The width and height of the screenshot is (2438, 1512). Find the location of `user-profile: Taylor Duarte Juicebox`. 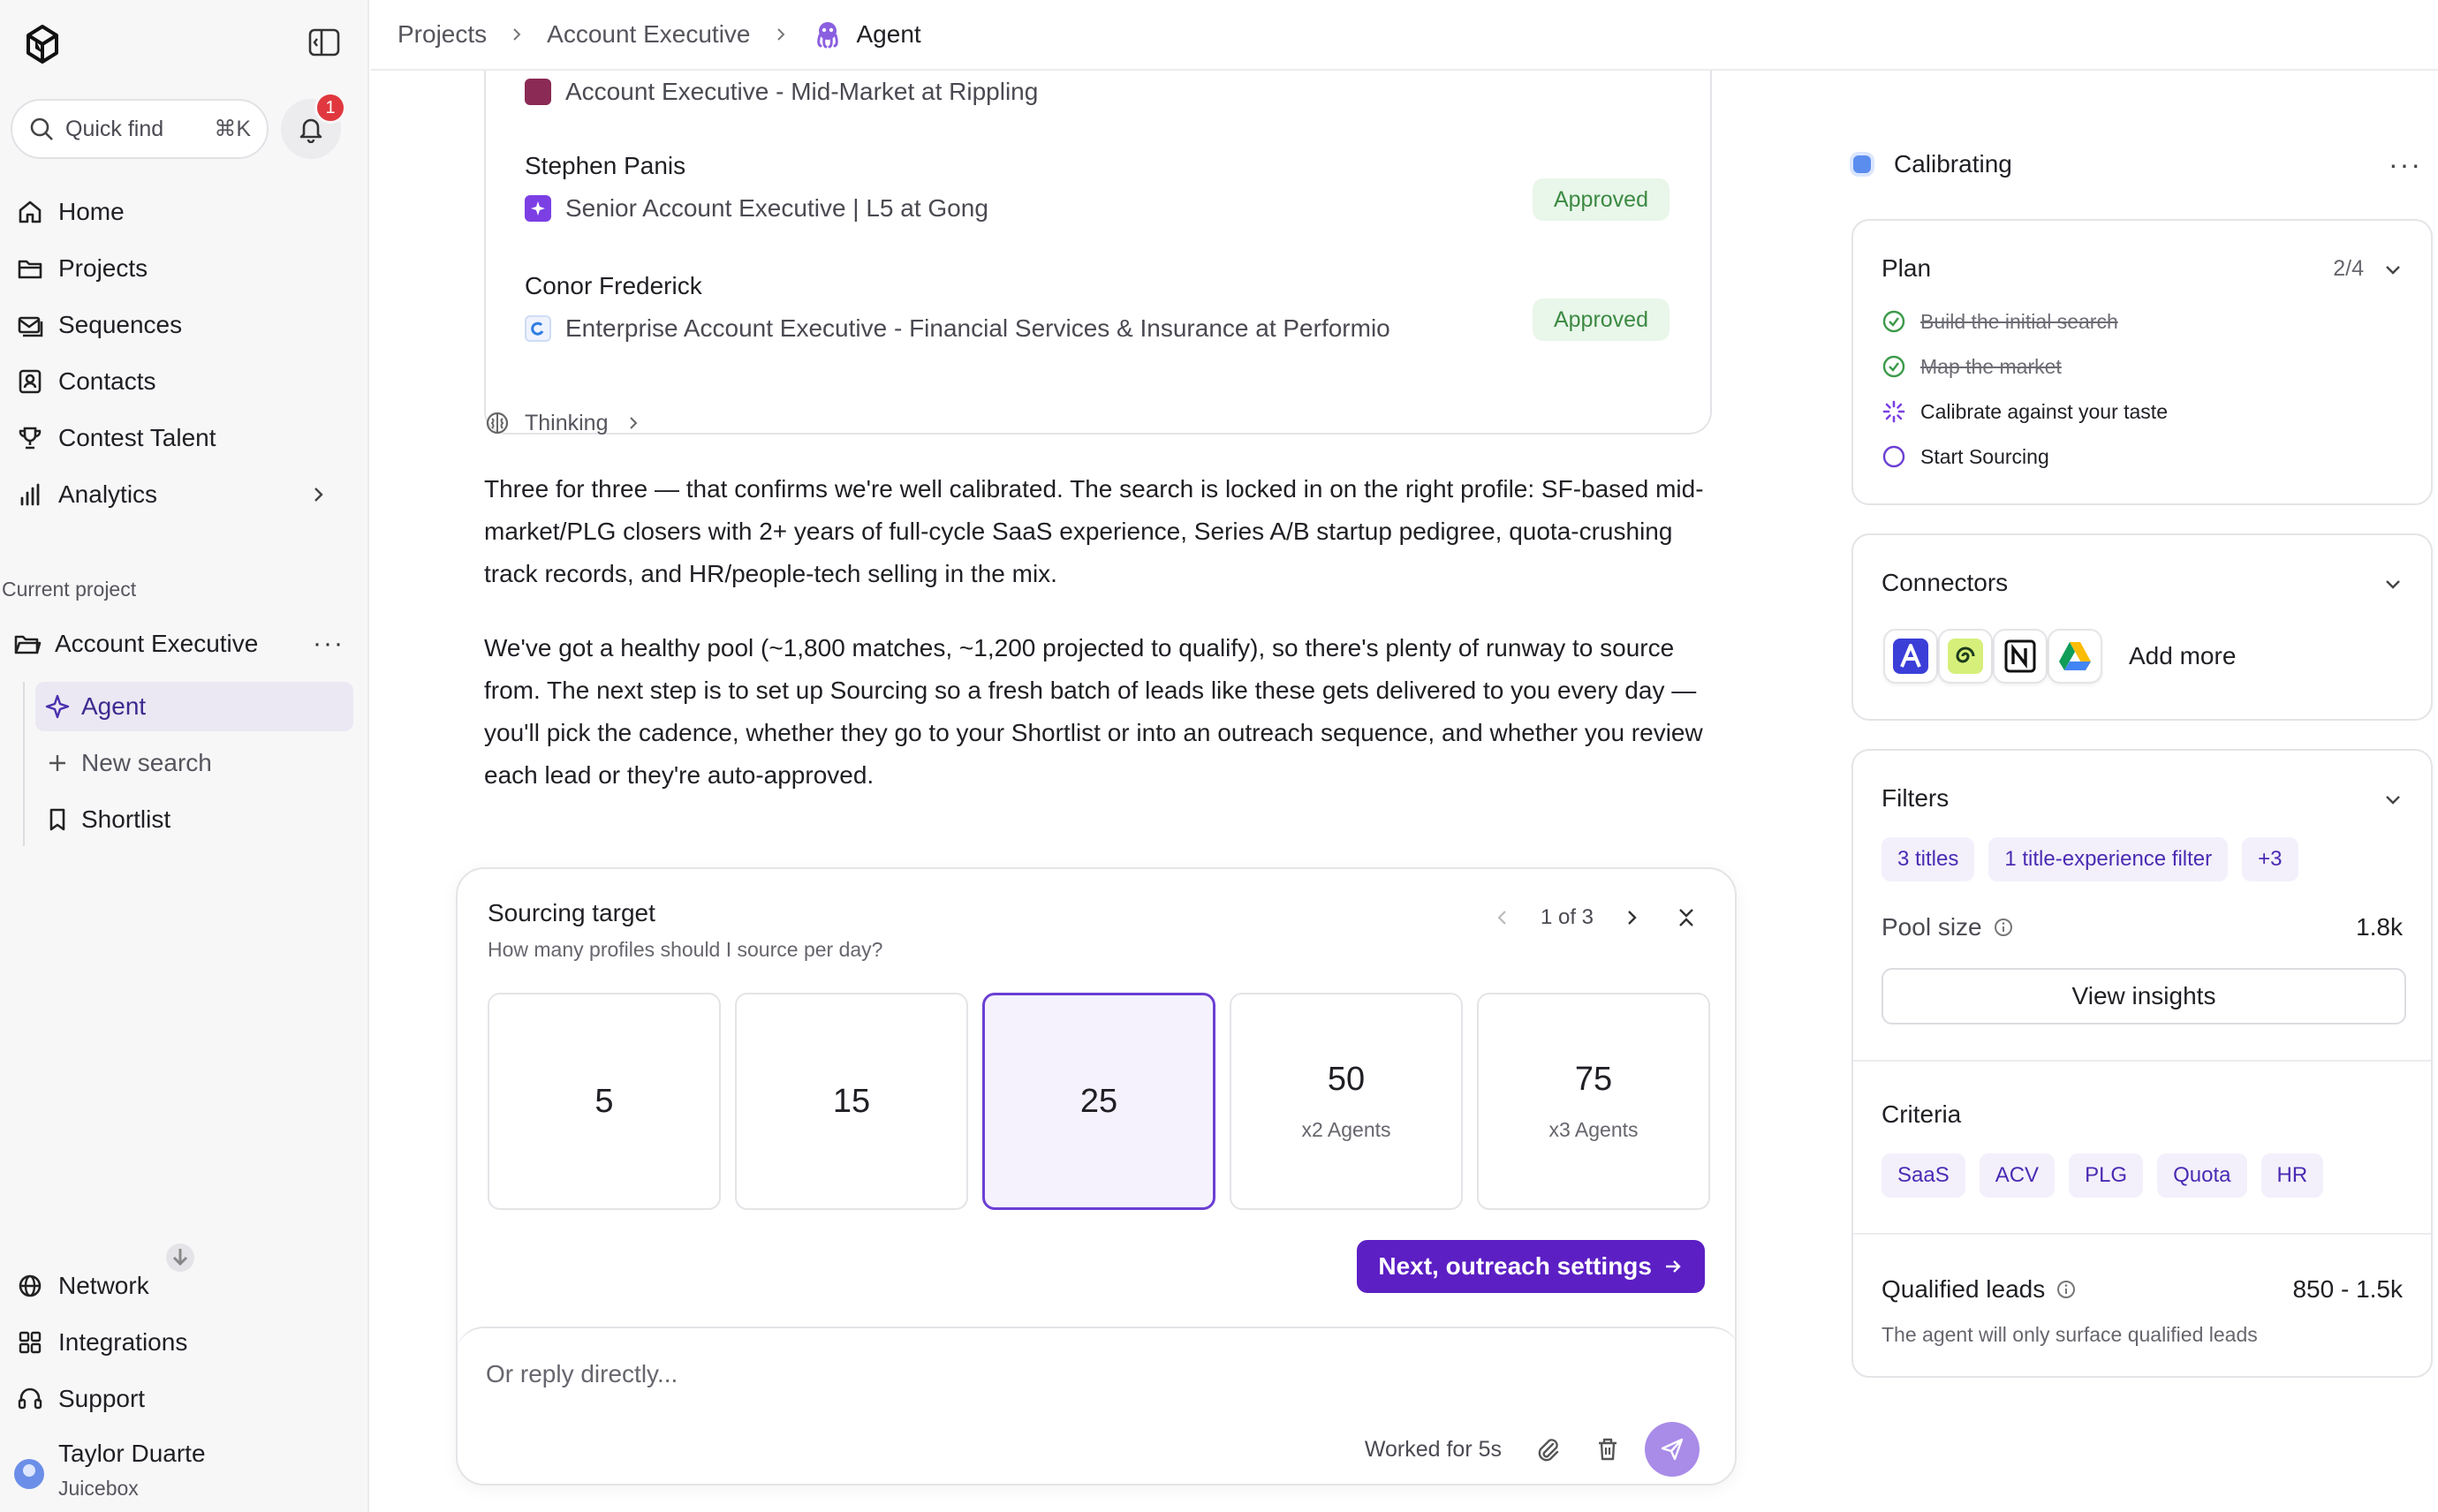

user-profile: Taylor Duarte Juicebox is located at coordinates (110, 1471).